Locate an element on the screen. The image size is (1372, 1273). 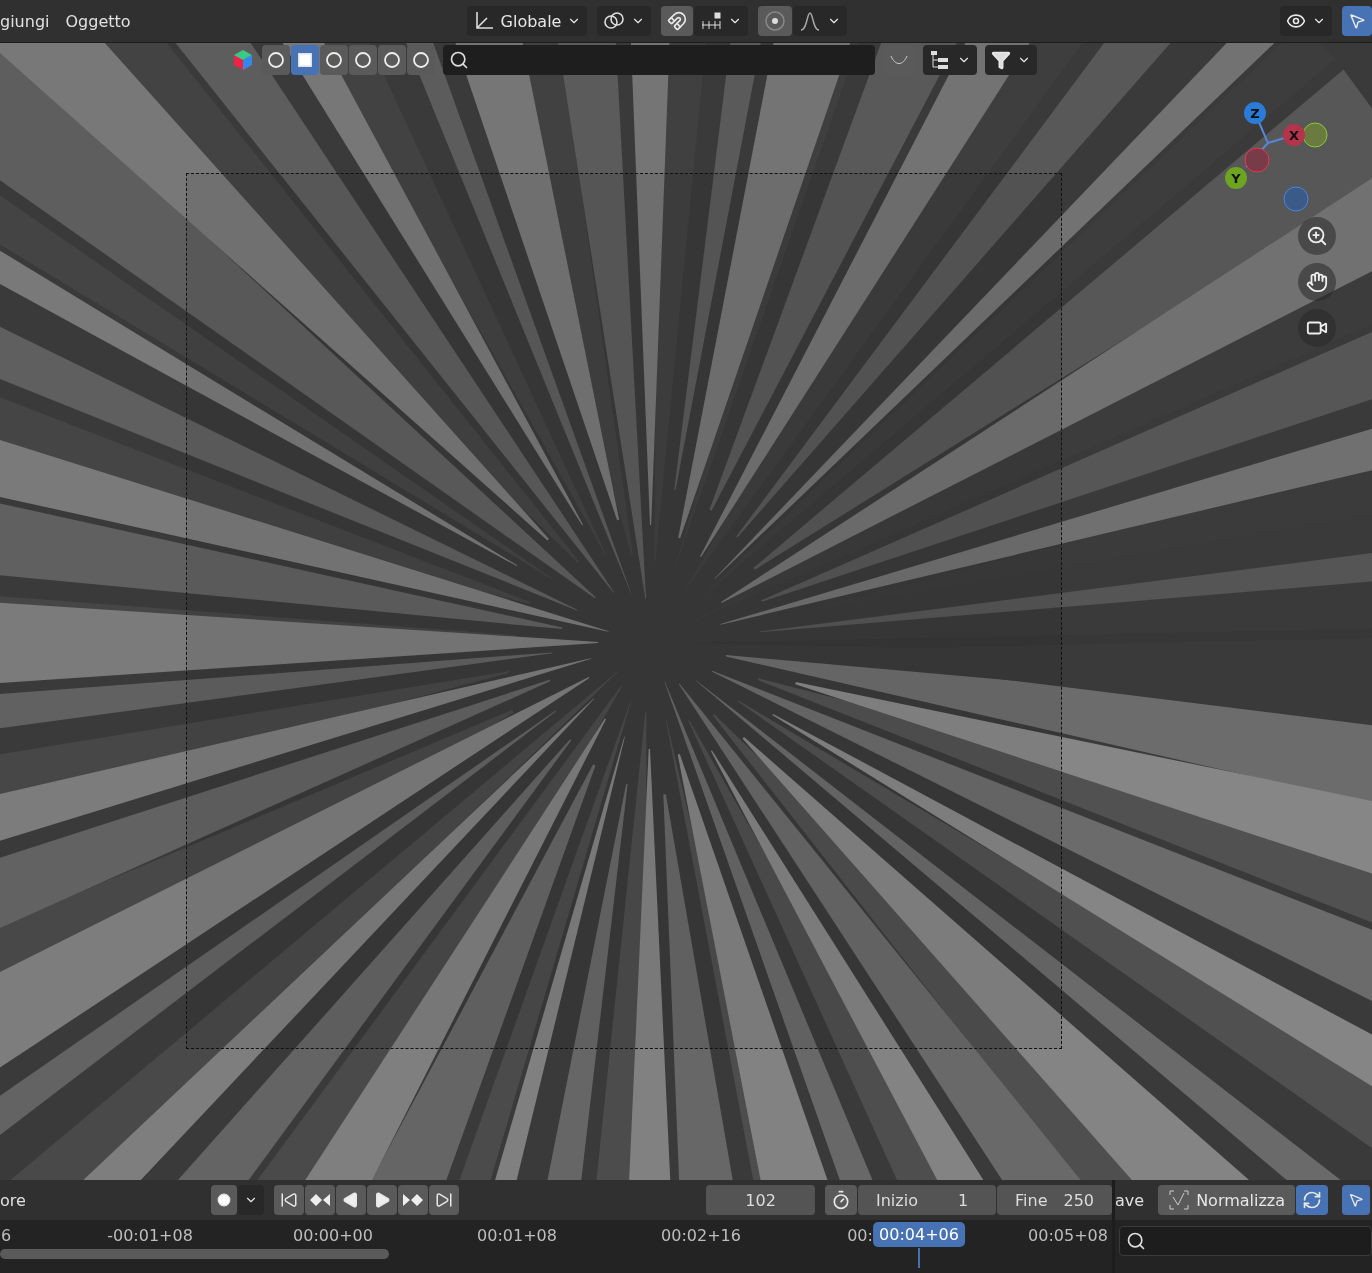
sync-toggle is located at coordinates (1312, 1200).